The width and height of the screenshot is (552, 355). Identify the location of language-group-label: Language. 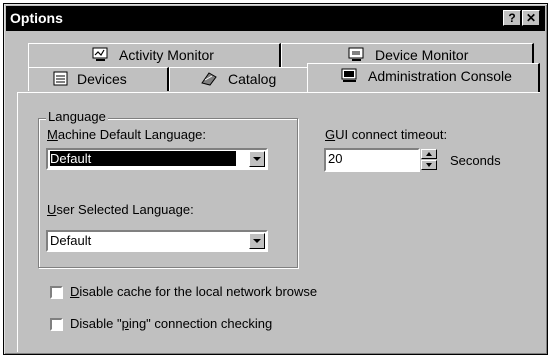
(77, 116).